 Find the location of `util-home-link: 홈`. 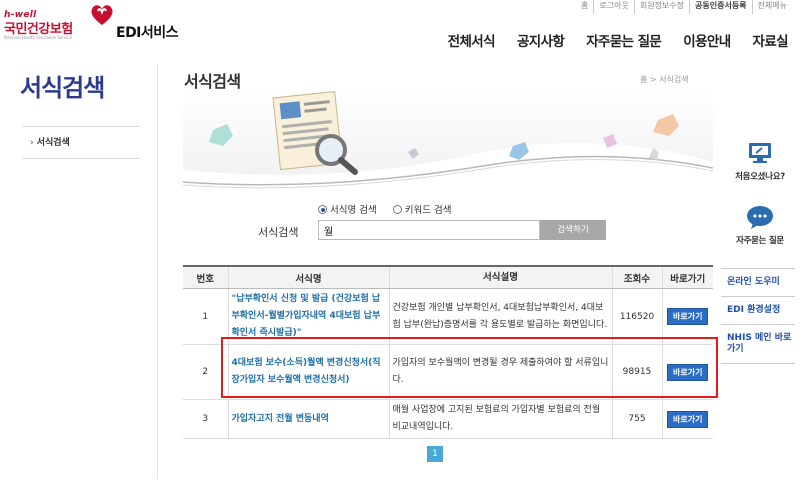

util-home-link: 홈 is located at coordinates (584, 7).